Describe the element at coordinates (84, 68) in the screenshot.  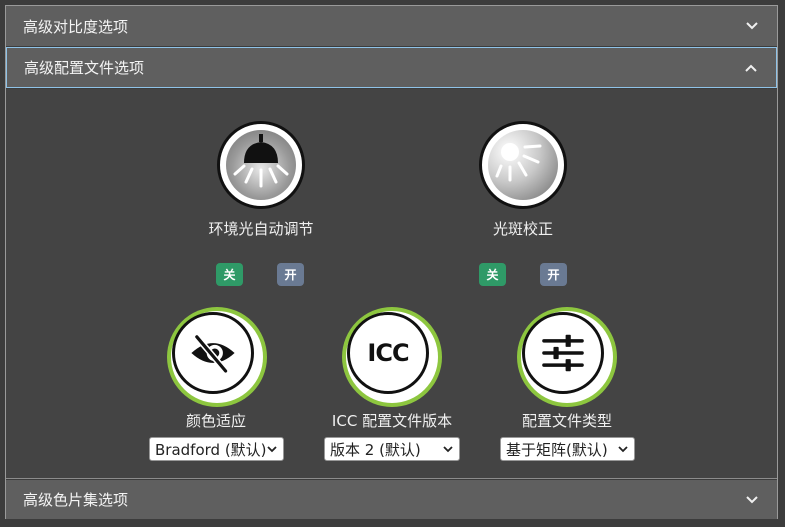
I see `section-title: 高级配置文件选项` at that location.